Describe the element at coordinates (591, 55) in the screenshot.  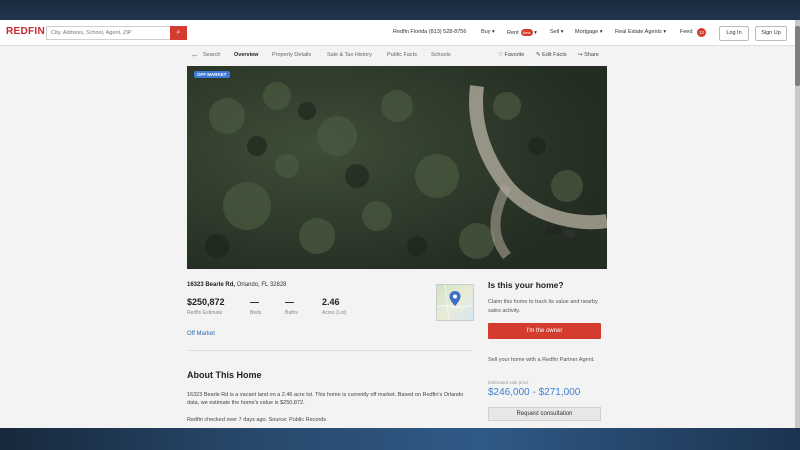
I see `share-label: Share` at that location.